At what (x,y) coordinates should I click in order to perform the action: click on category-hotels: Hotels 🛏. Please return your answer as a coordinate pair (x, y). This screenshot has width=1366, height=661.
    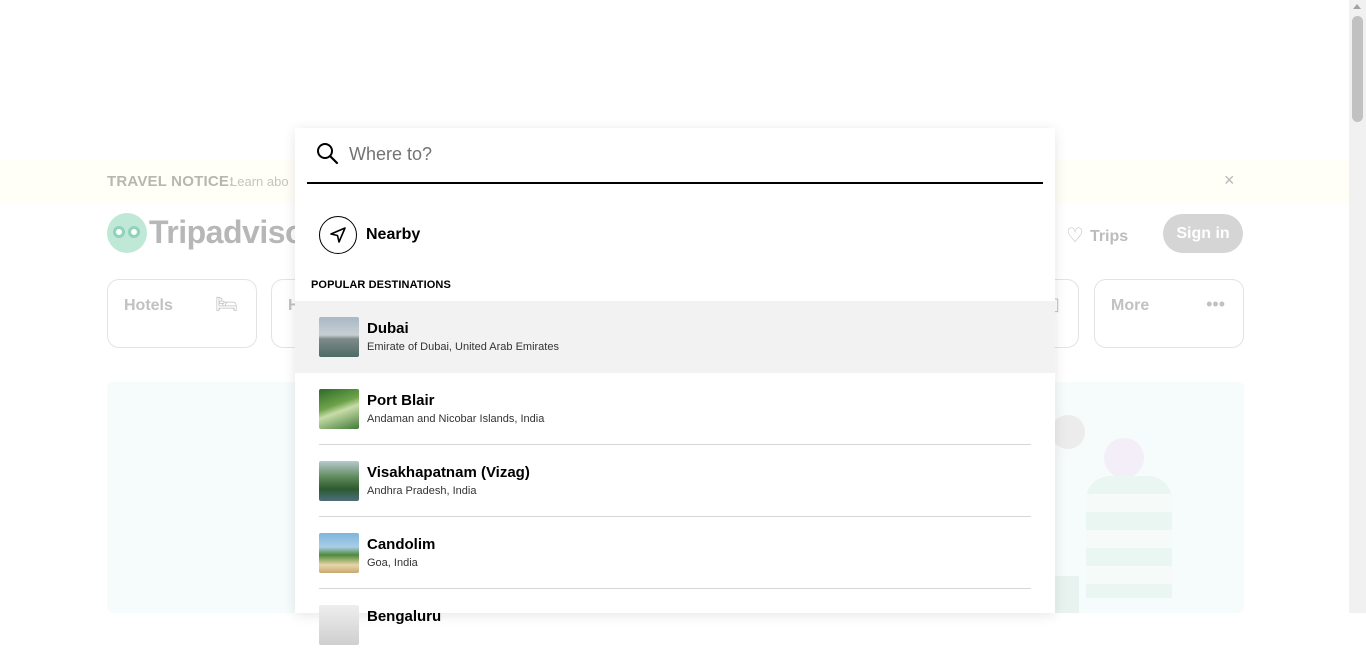
    Looking at the image, I should click on (182, 313).